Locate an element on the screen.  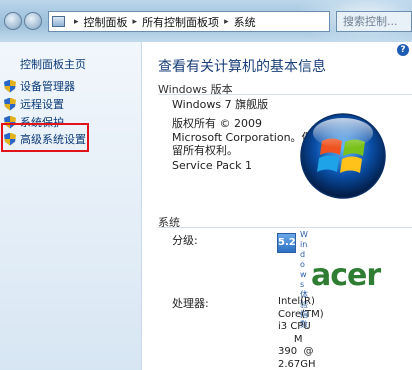
breadcrumb-control-panel: 控制面板 is located at coordinates (106, 22).